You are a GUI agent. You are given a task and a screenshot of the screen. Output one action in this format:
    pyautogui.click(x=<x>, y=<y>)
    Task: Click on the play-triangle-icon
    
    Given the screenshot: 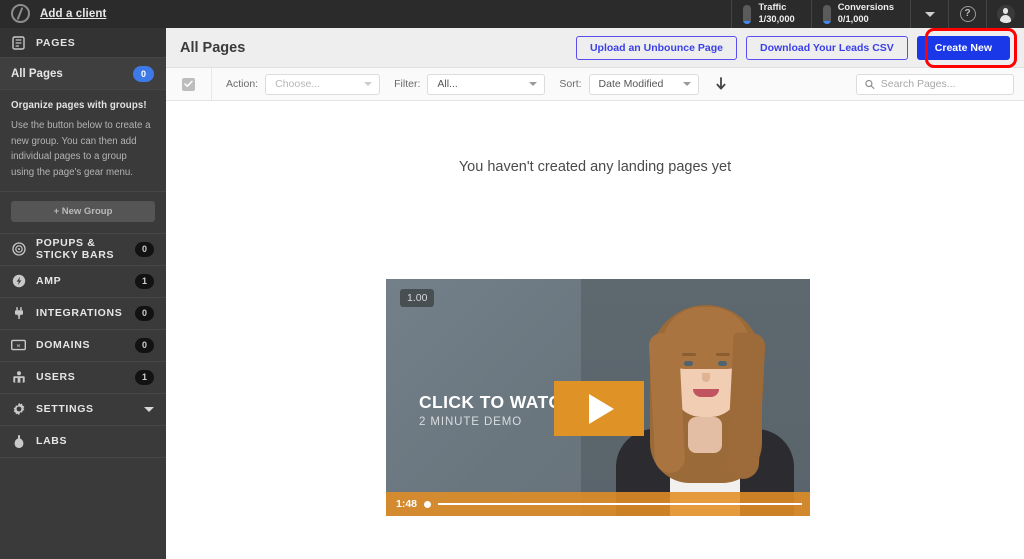 What is the action you would take?
    pyautogui.click(x=601, y=408)
    